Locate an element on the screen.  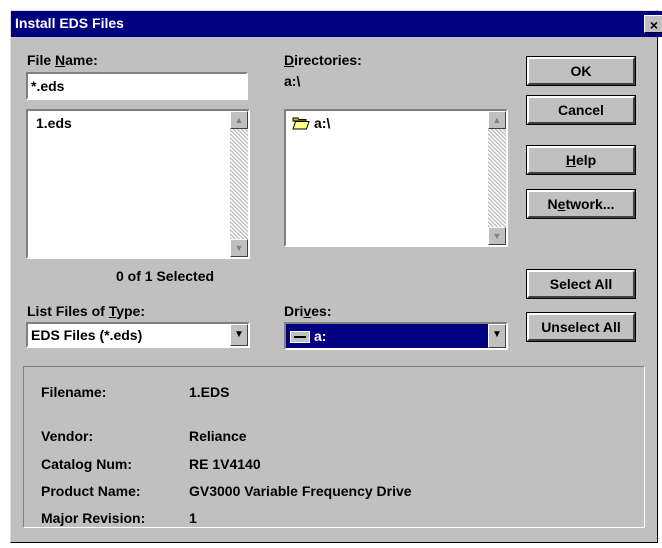
window-title: Install EDS Files is located at coordinates (69, 23).